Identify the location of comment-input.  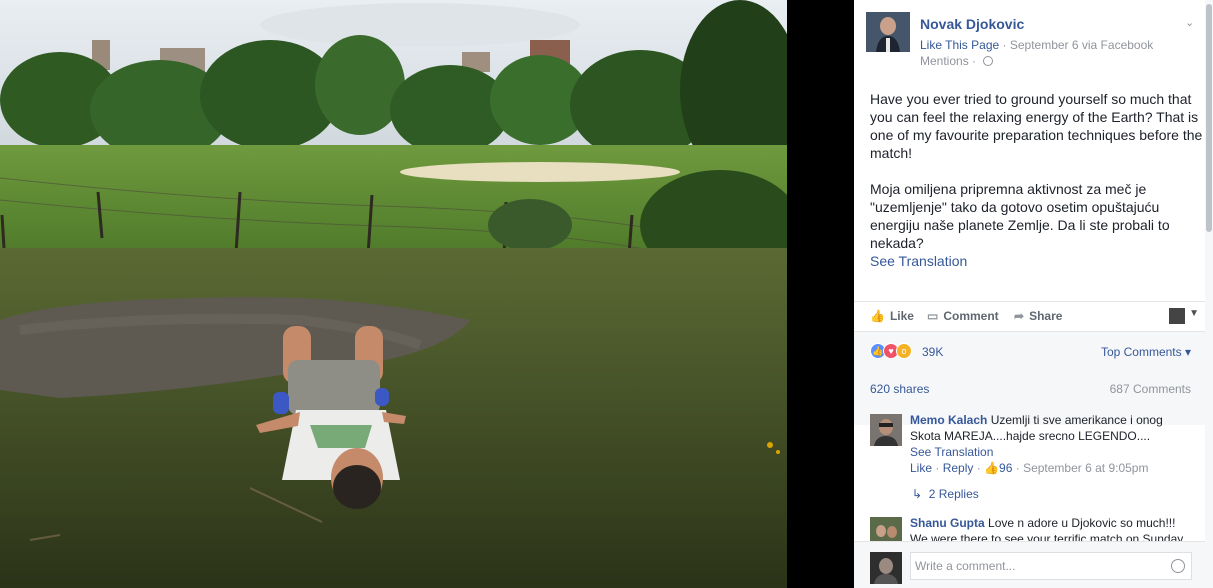
(1031, 566).